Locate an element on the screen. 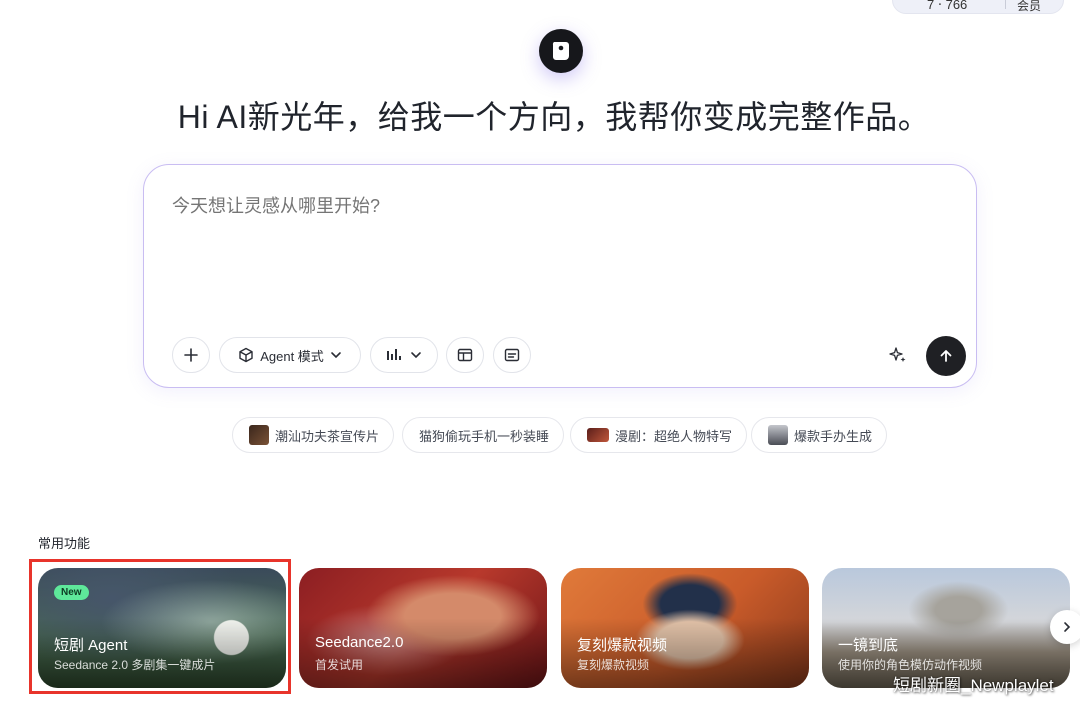 Image resolution: width=1080 pixels, height=701 pixels. arrow-up-icon is located at coordinates (946, 356).